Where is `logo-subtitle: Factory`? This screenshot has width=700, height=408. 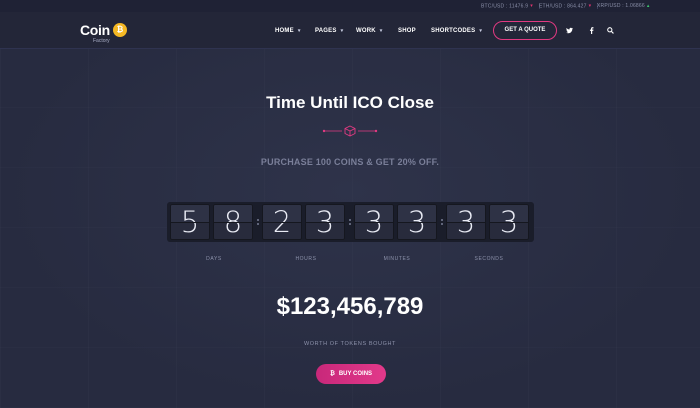 logo-subtitle: Factory is located at coordinates (101, 41).